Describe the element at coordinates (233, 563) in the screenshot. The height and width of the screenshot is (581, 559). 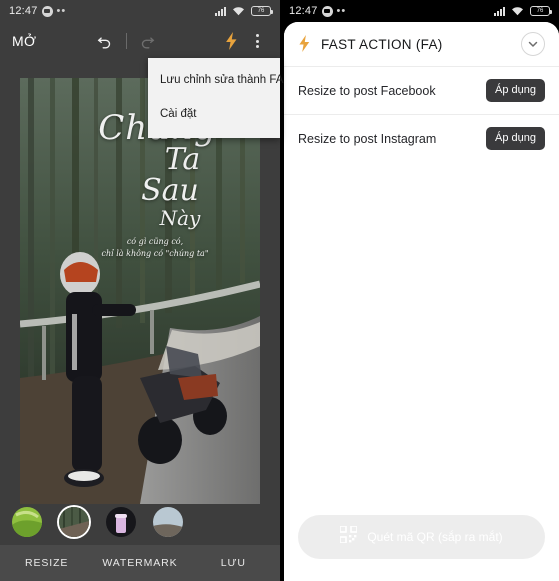
I see `tab-save: LƯU` at that location.